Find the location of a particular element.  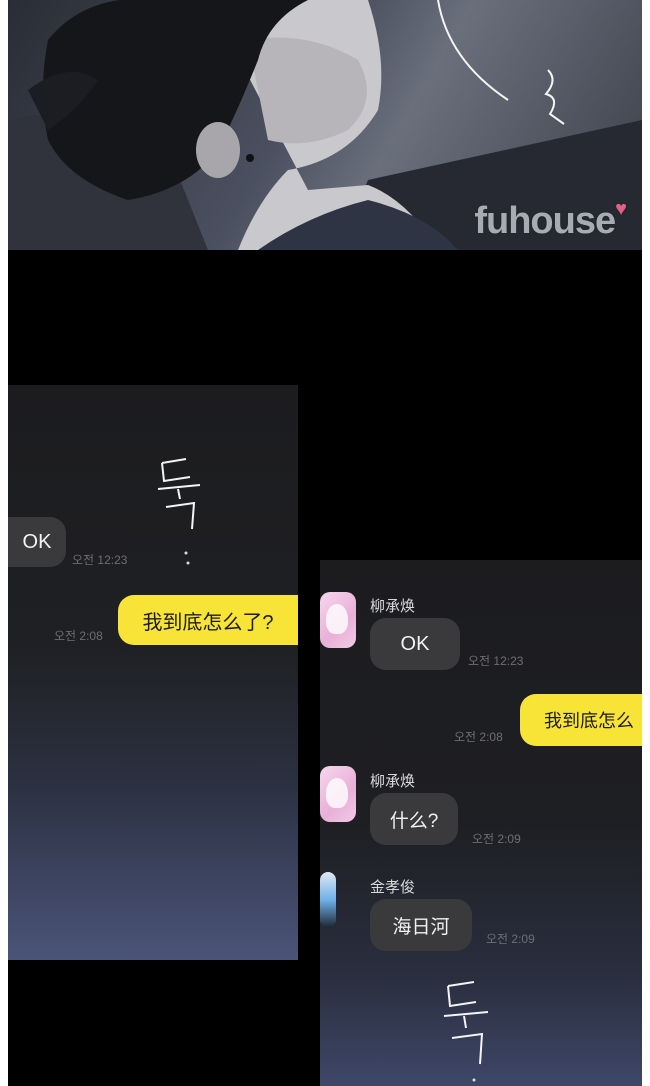

message-bubble-sent: 我到底怎么 is located at coordinates (581, 720).